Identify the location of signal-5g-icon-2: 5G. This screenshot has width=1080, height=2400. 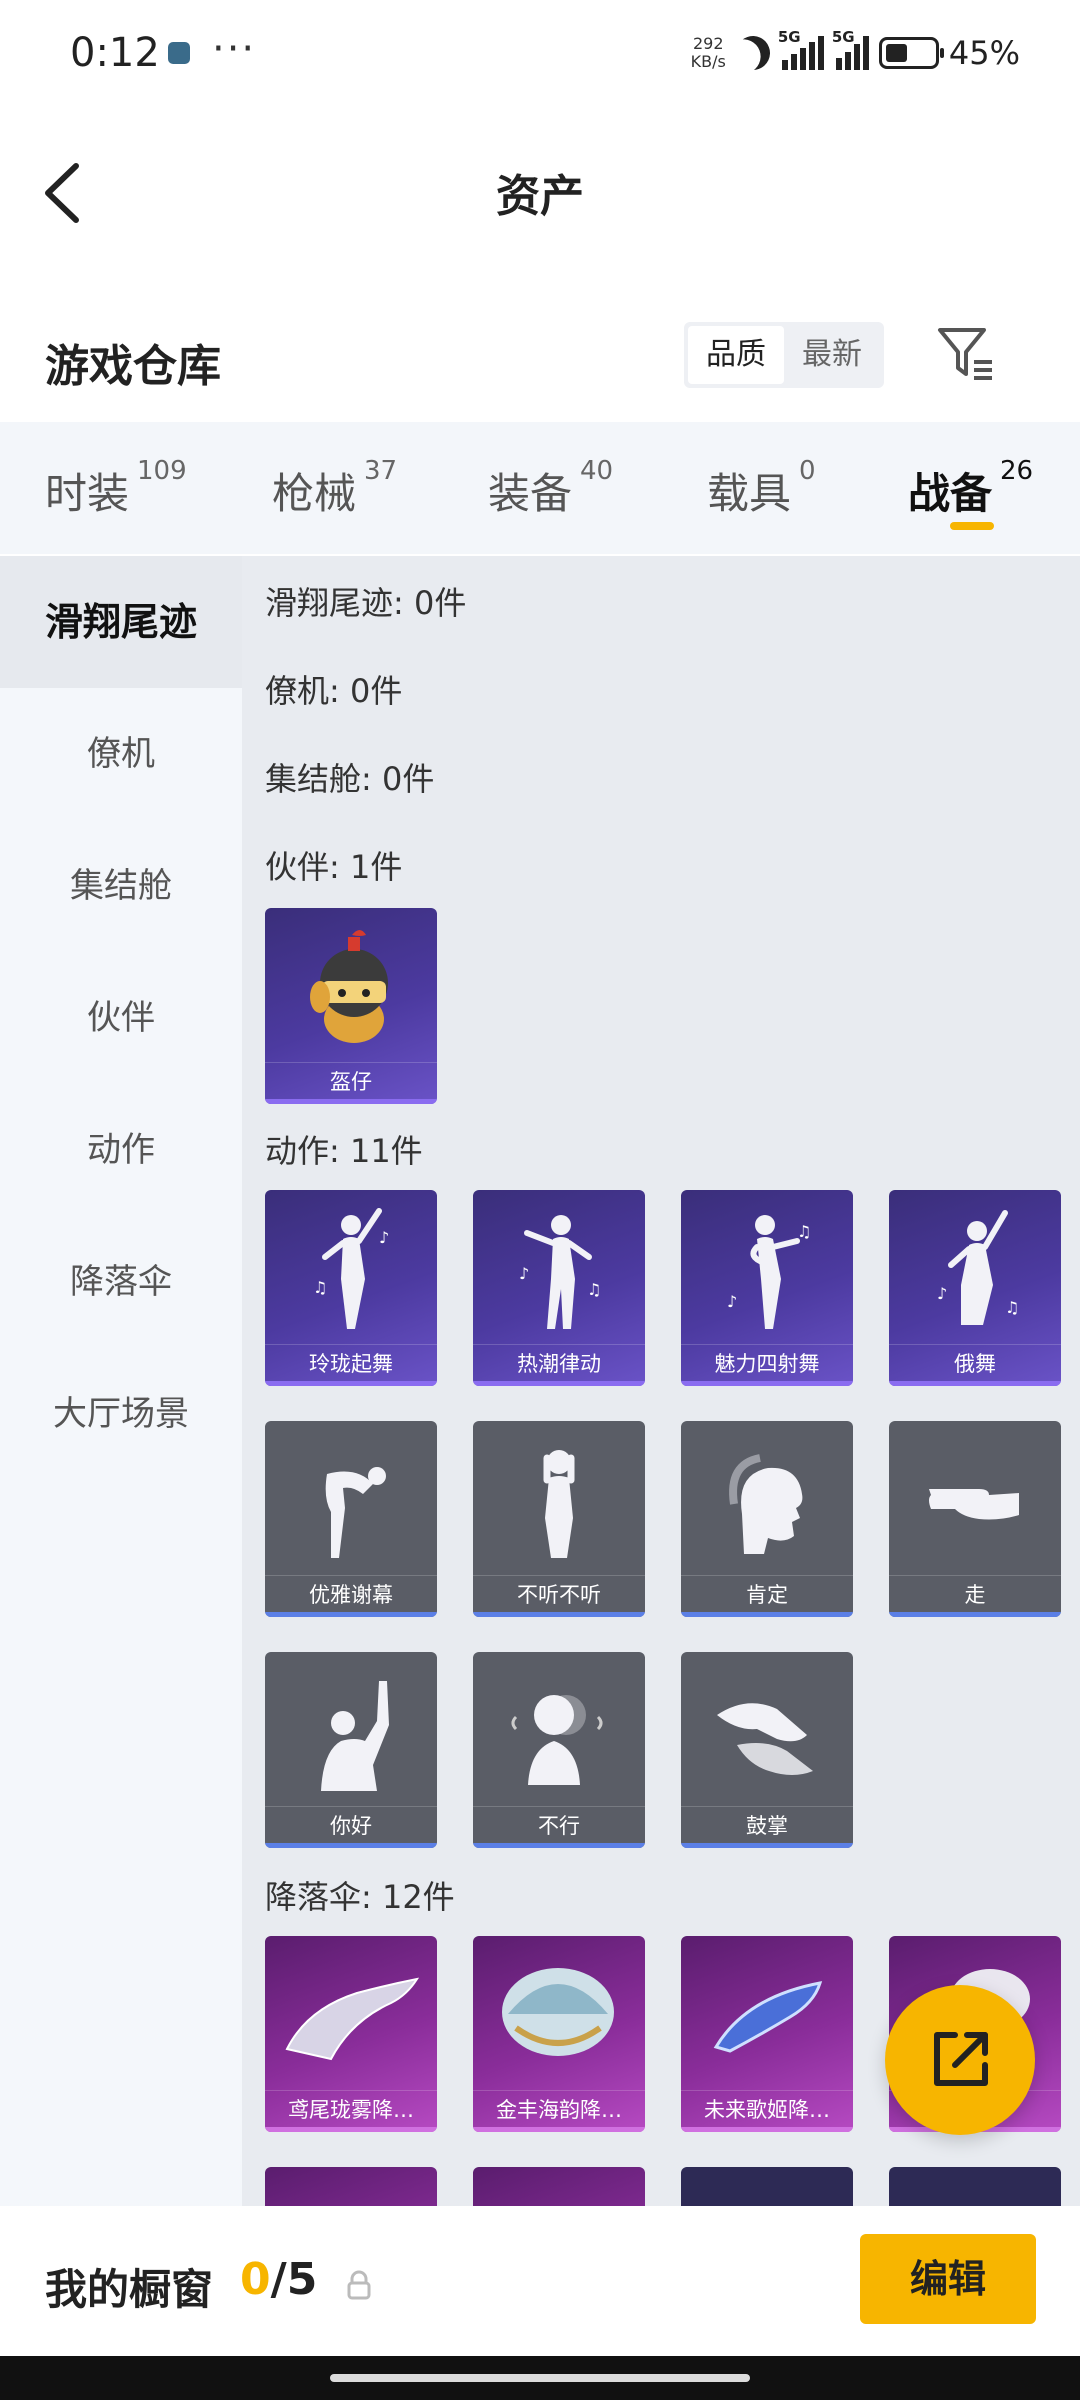
(850, 49).